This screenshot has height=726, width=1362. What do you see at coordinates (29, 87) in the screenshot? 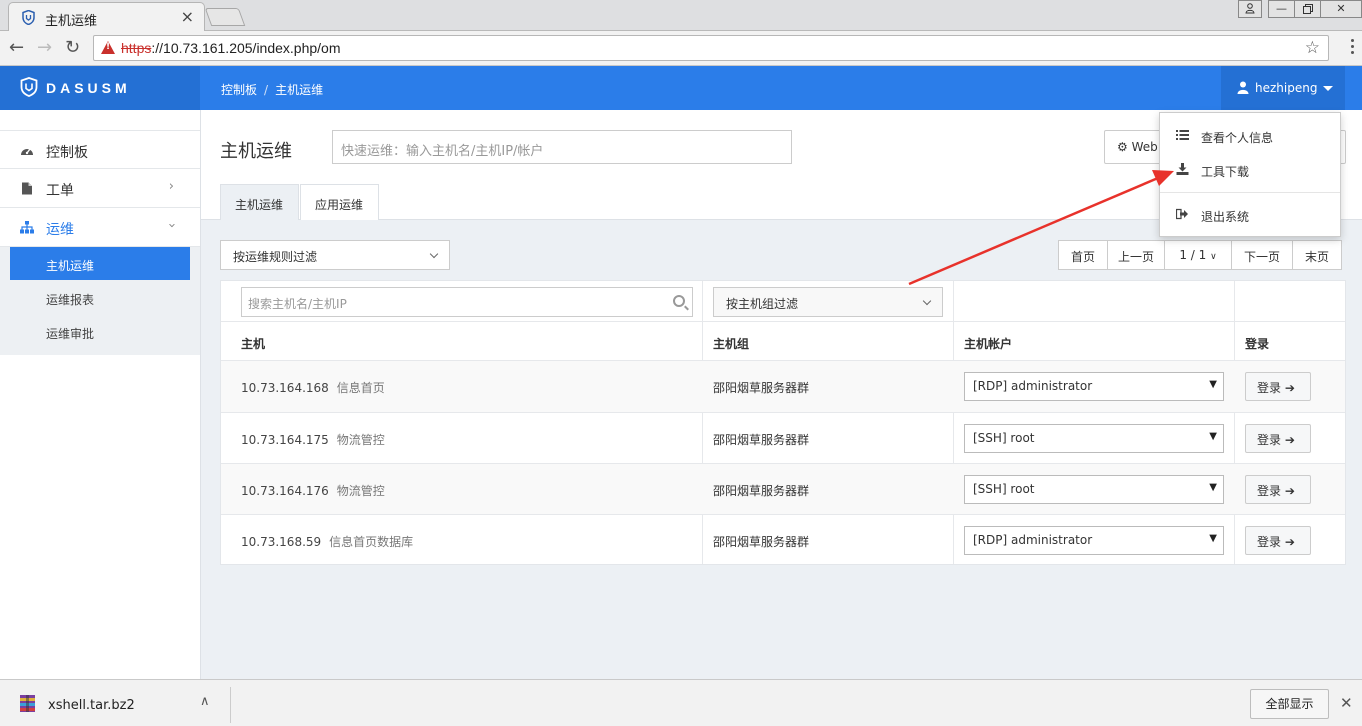
I see `logo-shield-icon` at bounding box center [29, 87].